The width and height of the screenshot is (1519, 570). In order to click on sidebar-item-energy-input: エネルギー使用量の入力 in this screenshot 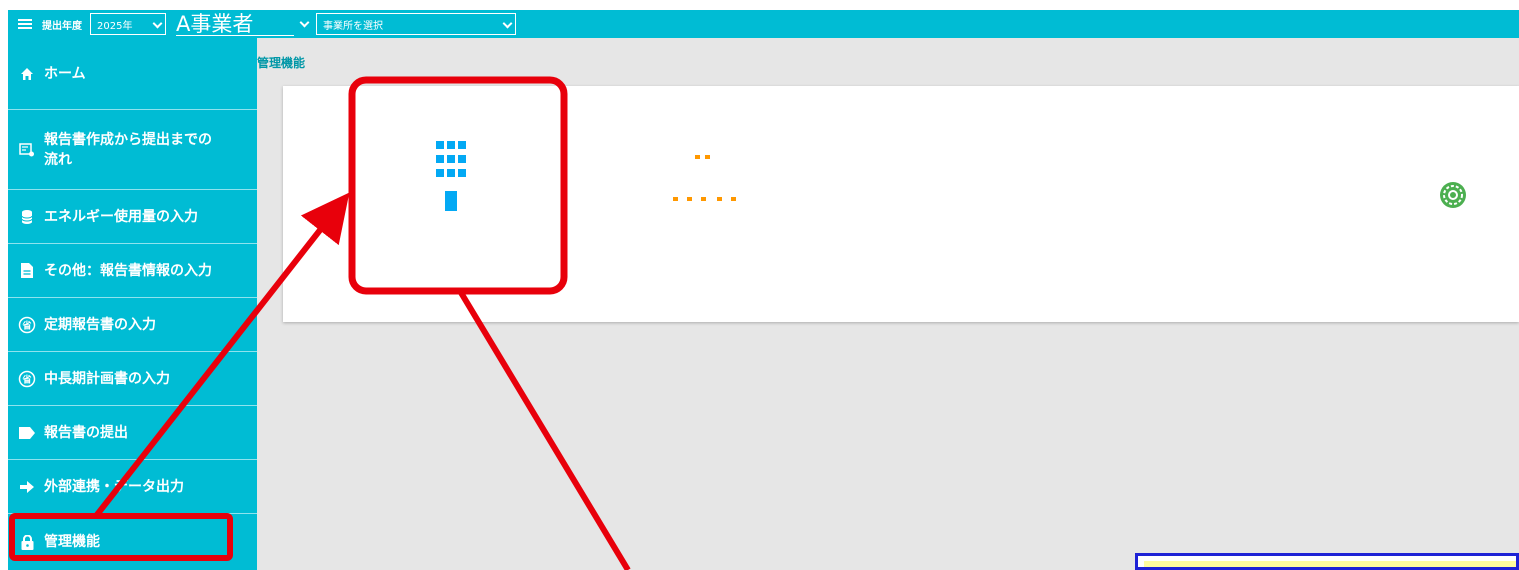, I will do `click(132, 217)`.